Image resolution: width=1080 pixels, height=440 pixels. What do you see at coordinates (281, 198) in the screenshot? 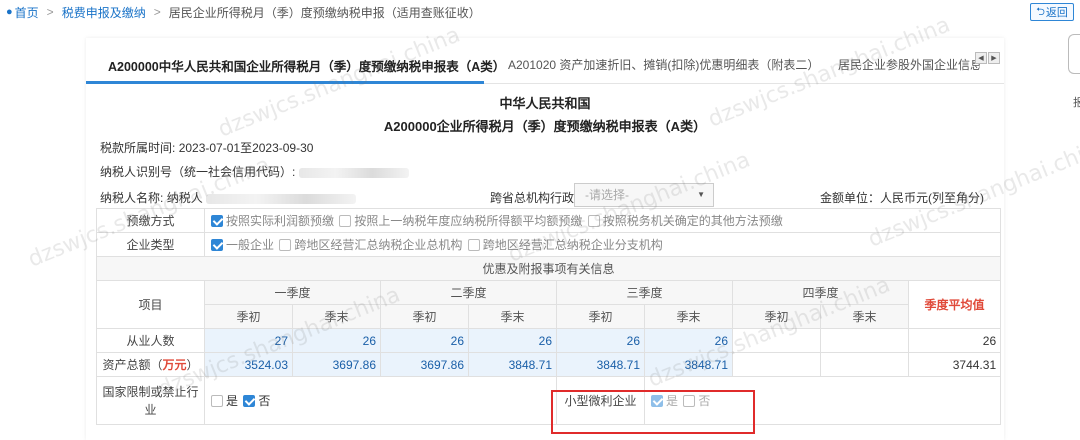
I see `taxpayer-name-redacted` at bounding box center [281, 198].